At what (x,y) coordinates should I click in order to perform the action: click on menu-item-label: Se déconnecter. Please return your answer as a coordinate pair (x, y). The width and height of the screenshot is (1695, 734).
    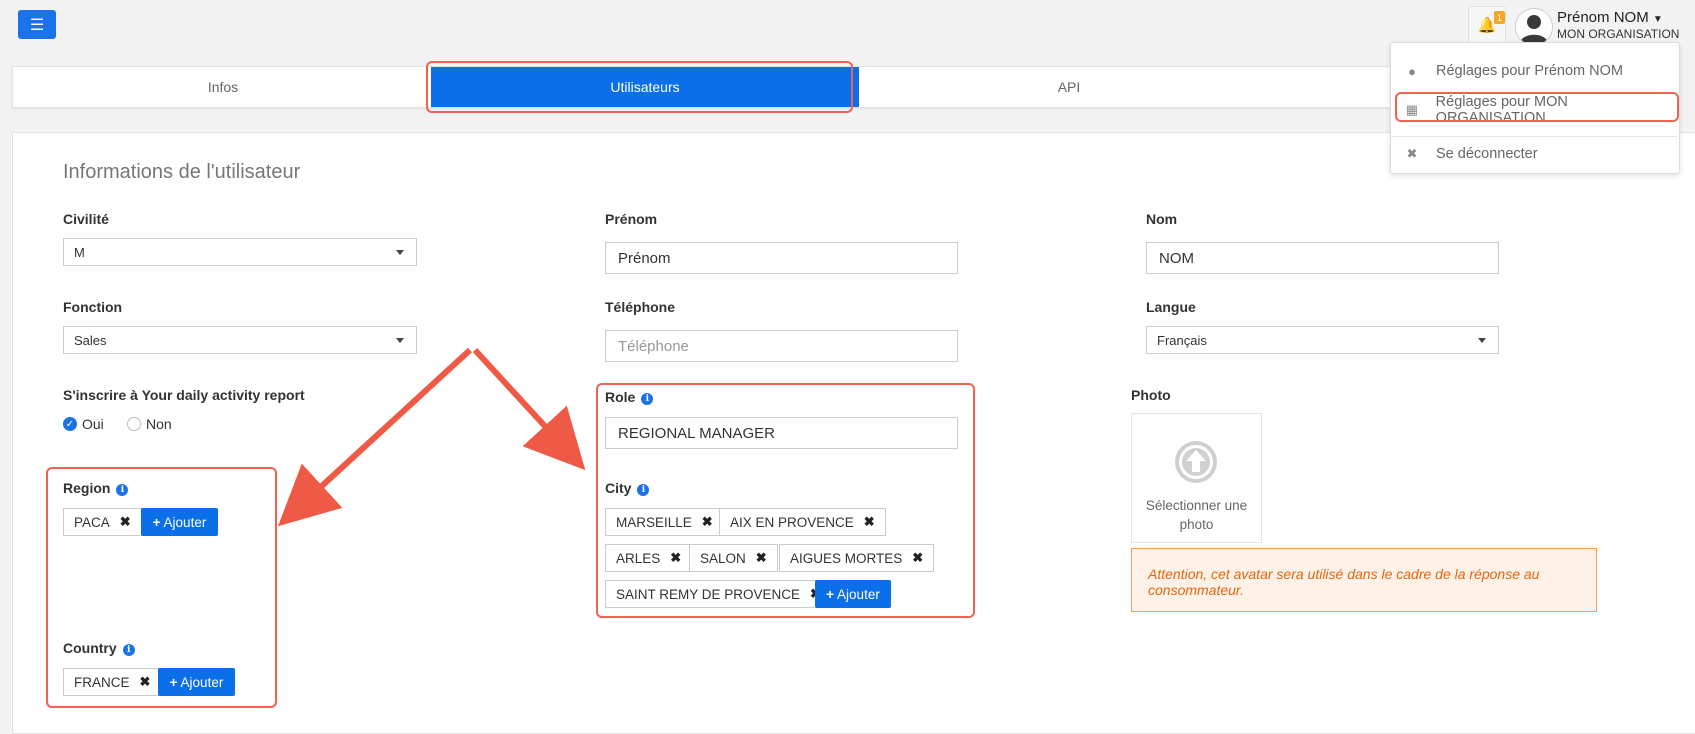
    Looking at the image, I should click on (1487, 154).